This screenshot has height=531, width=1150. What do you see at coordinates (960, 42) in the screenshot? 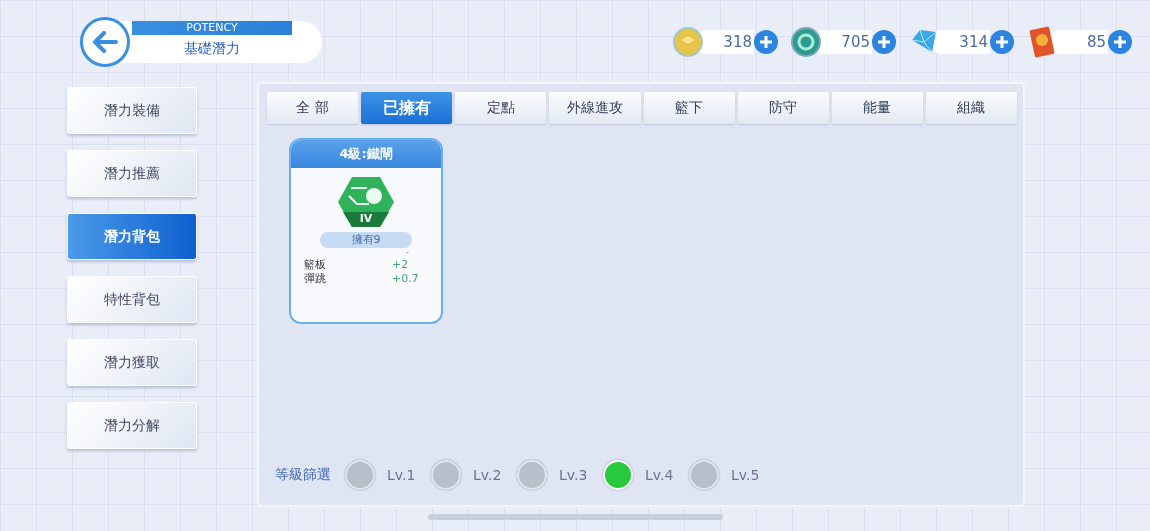
I see `currency-amount: 314` at bounding box center [960, 42].